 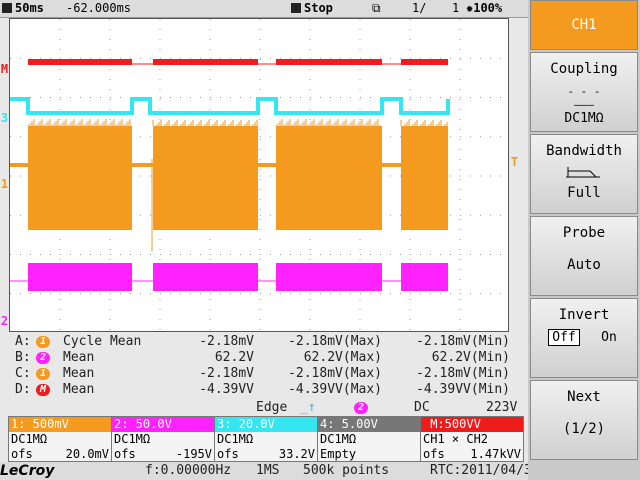 What do you see at coordinates (335, 373) in the screenshot?
I see `measurement-max: -2.18mV(Max)` at bounding box center [335, 373].